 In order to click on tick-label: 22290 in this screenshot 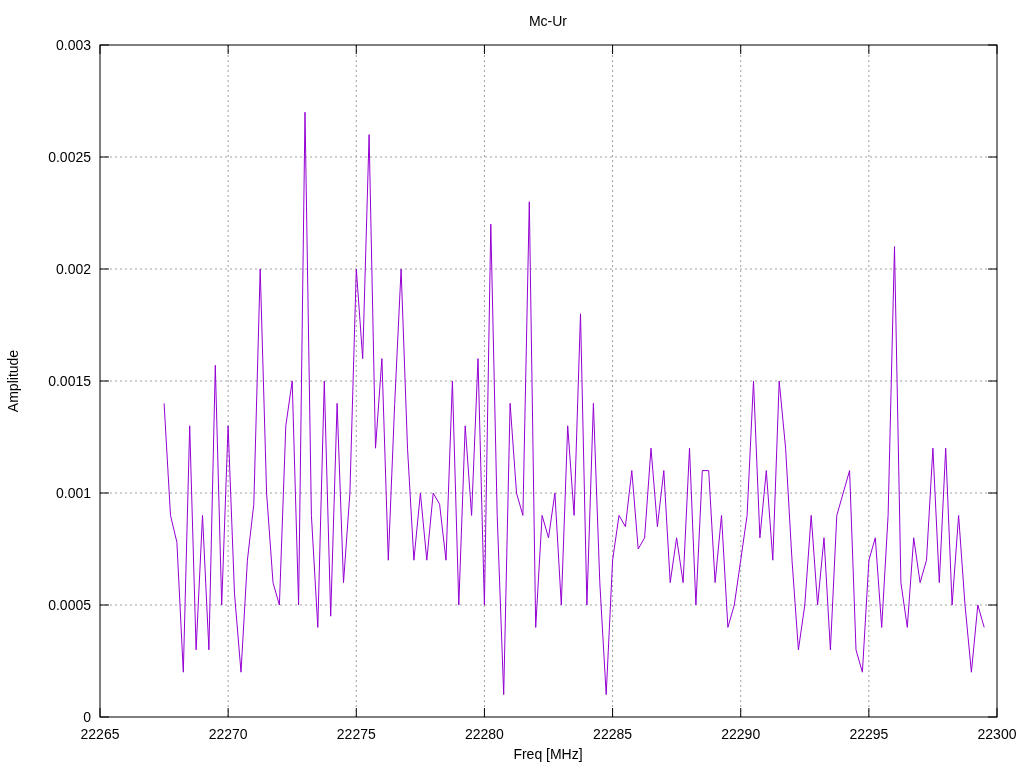, I will do `click(741, 734)`.